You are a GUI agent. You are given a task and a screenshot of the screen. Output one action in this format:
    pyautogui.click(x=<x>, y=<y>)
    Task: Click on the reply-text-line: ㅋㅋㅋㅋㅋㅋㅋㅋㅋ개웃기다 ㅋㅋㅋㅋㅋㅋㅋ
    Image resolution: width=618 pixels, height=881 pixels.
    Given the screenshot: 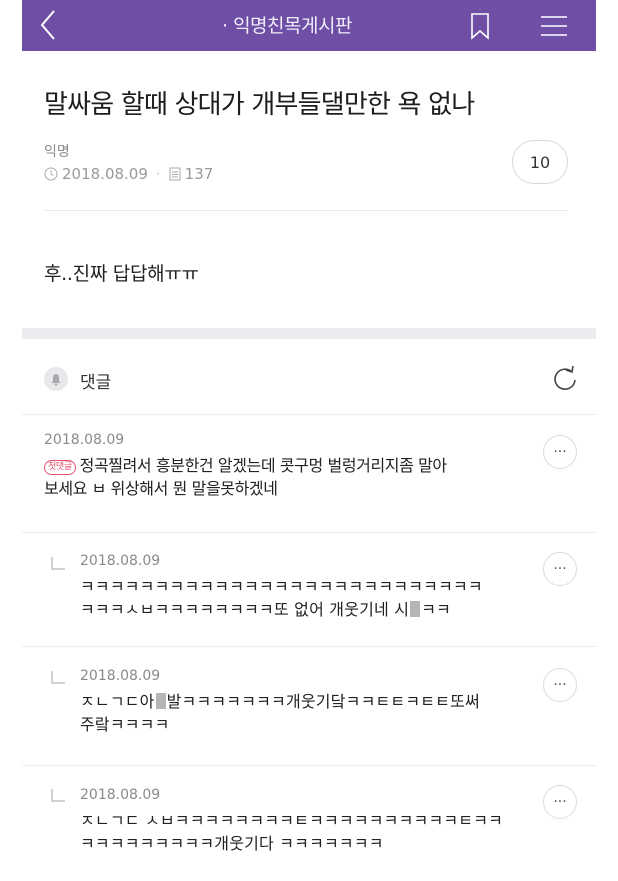 What is the action you would take?
    pyautogui.click(x=232, y=843)
    